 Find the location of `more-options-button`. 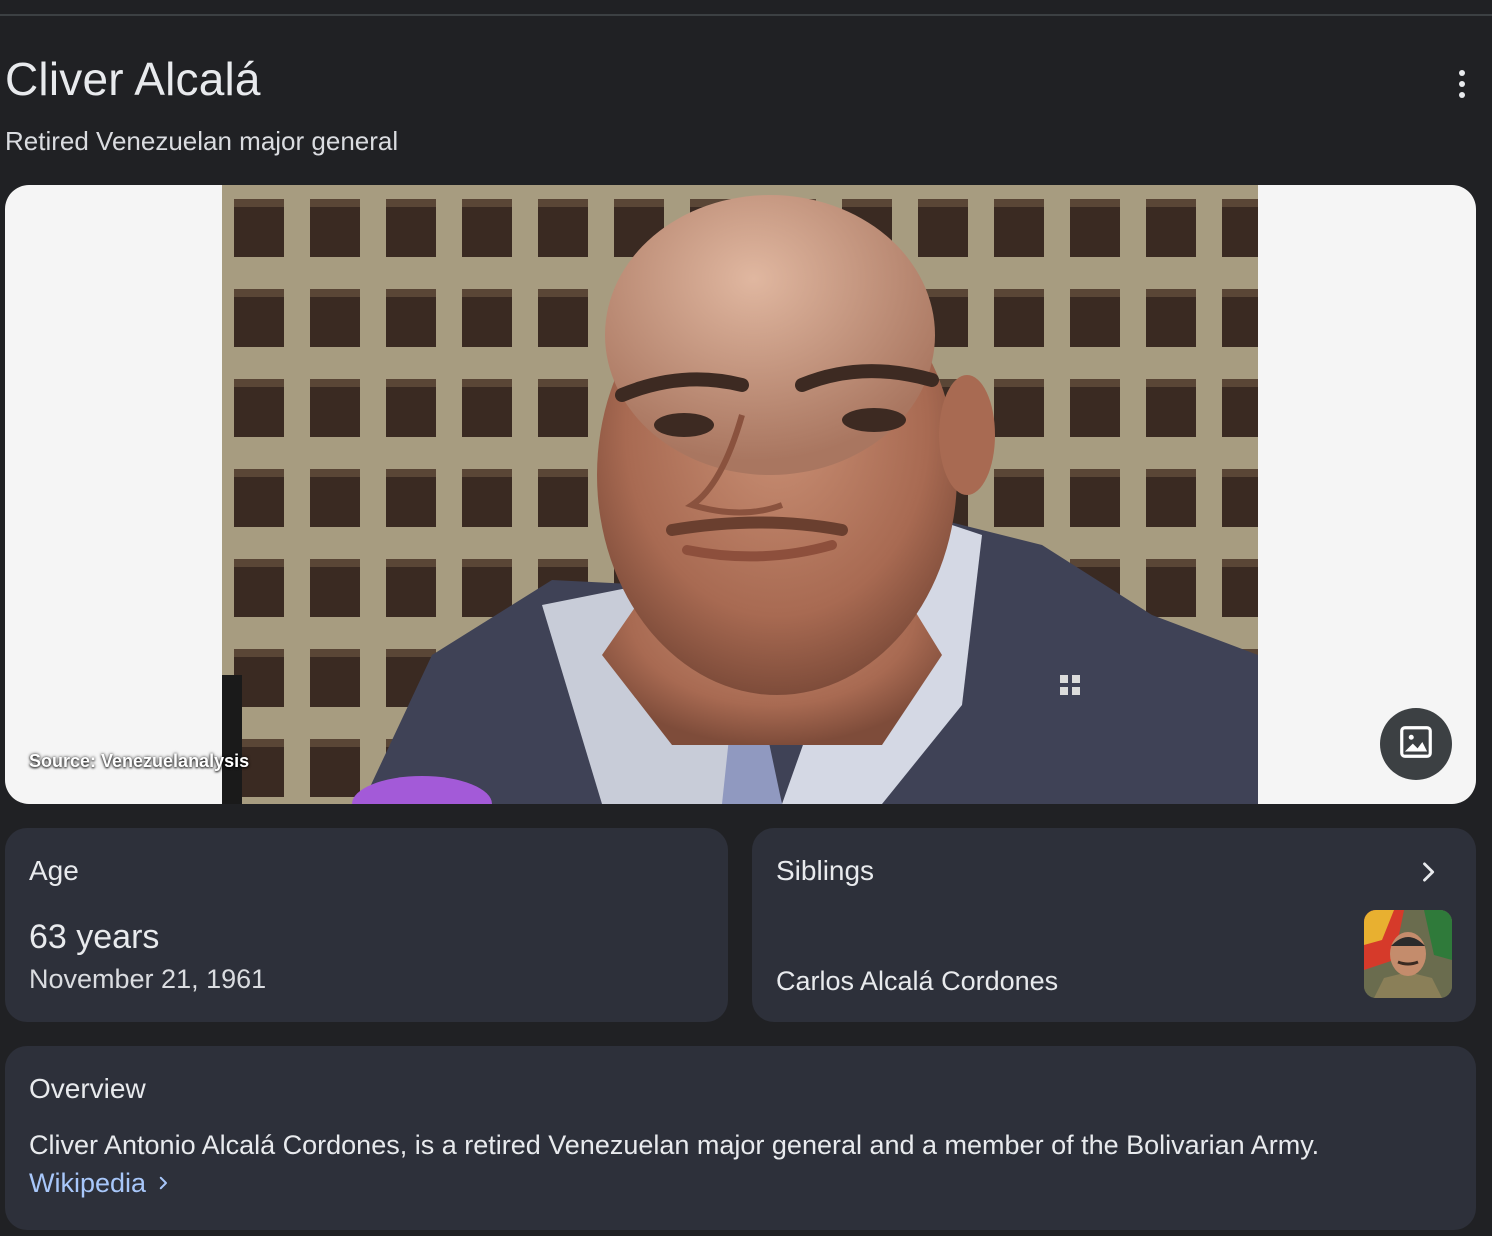

more-options-button is located at coordinates (1462, 84).